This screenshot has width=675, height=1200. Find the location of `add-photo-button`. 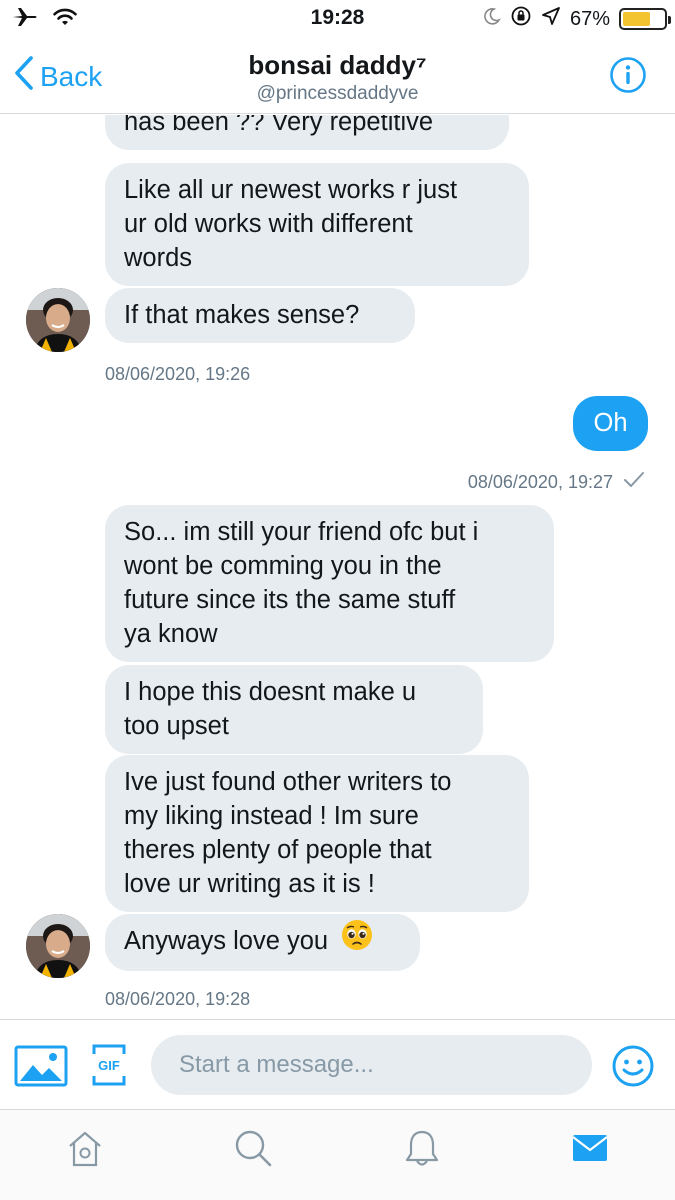

add-photo-button is located at coordinates (41, 1068).